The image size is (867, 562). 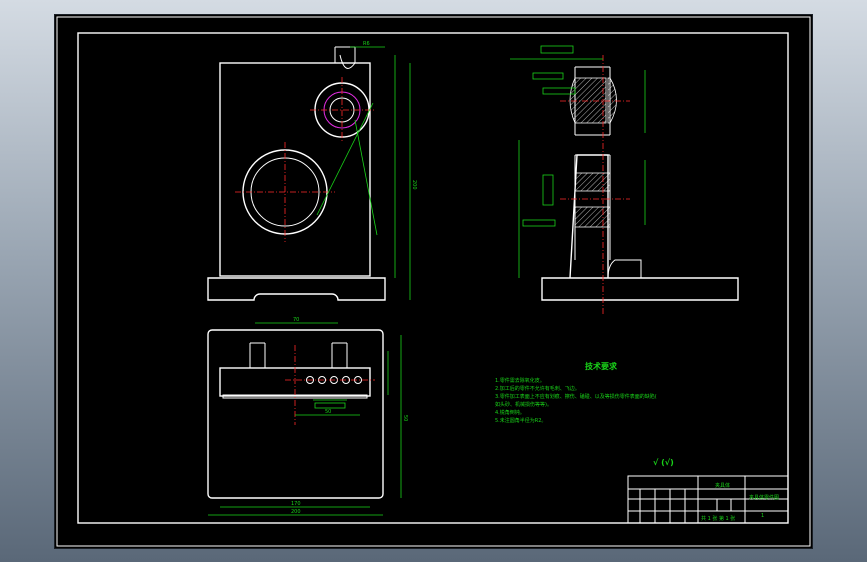 What do you see at coordinates (296, 504) in the screenshot?
I see `dim-width-170: 170` at bounding box center [296, 504].